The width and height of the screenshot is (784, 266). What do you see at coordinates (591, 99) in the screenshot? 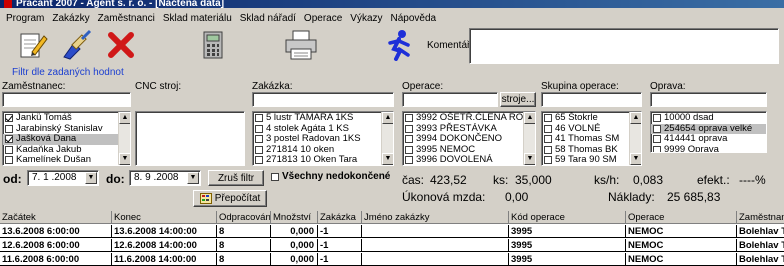
I see `op-group-filter-input` at bounding box center [591, 99].